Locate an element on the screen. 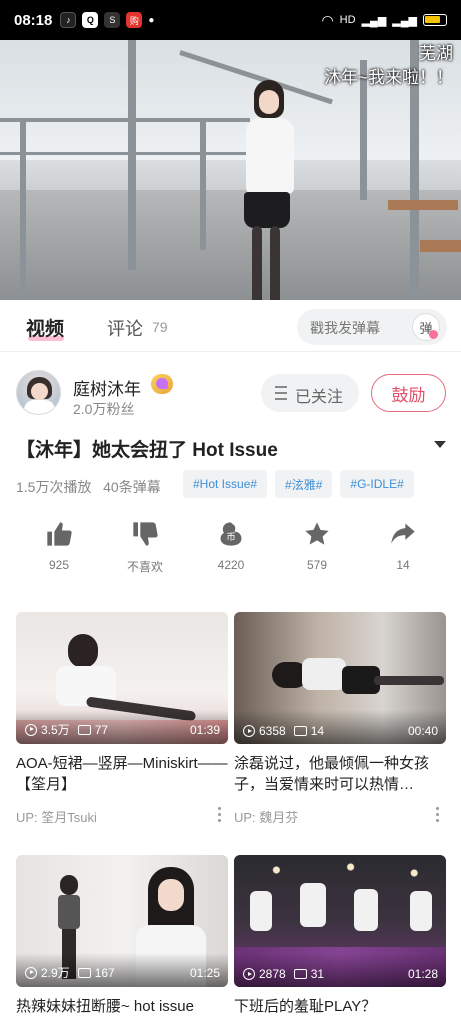 The width and height of the screenshot is (461, 1024). tag: #G-IDLE# is located at coordinates (377, 484).